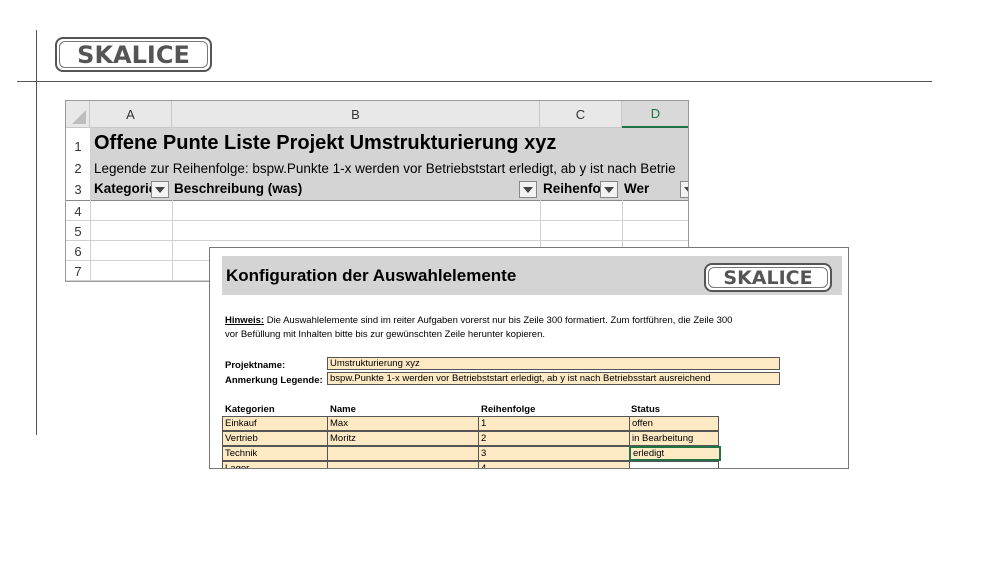 This screenshot has width=1000, height=562. I want to click on header-wer: Wer, so click(637, 188).